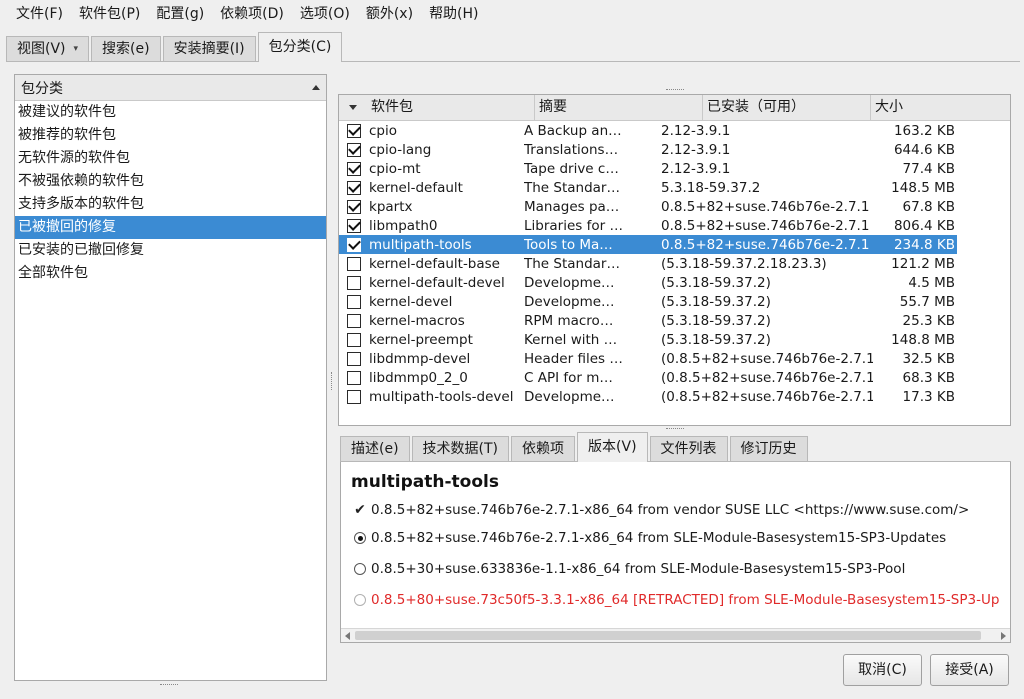  Describe the element at coordinates (170, 135) in the screenshot. I see `category-item: 被推荐的软件包` at that location.